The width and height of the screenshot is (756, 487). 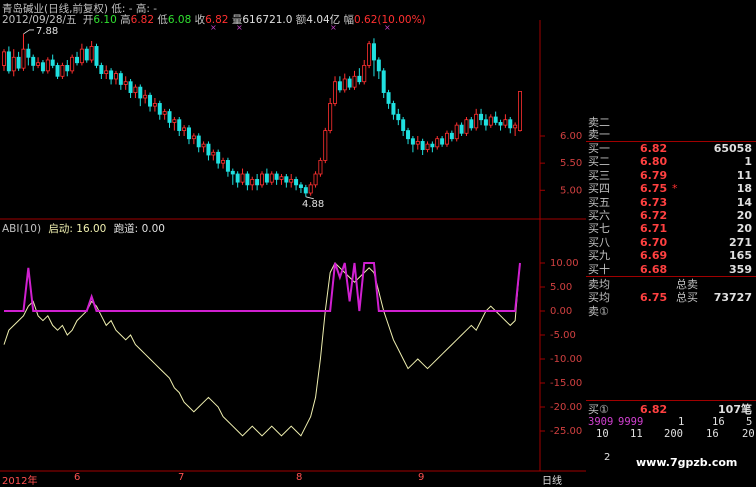 I want to click on watermark: www.7gpzb.com, so click(x=687, y=462).